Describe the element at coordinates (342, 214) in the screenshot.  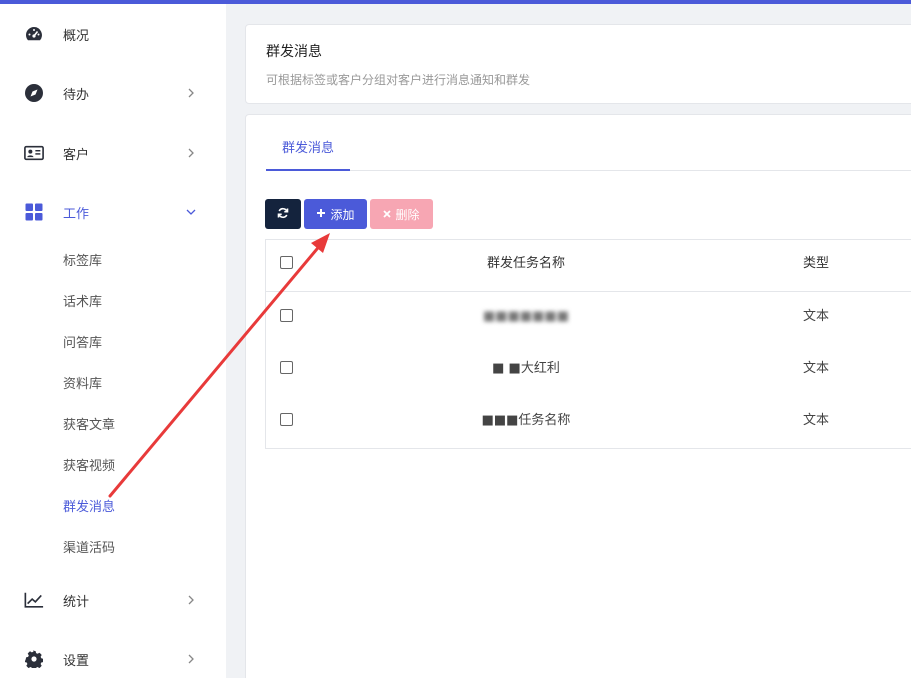
I see `add-button-label: 添加` at that location.